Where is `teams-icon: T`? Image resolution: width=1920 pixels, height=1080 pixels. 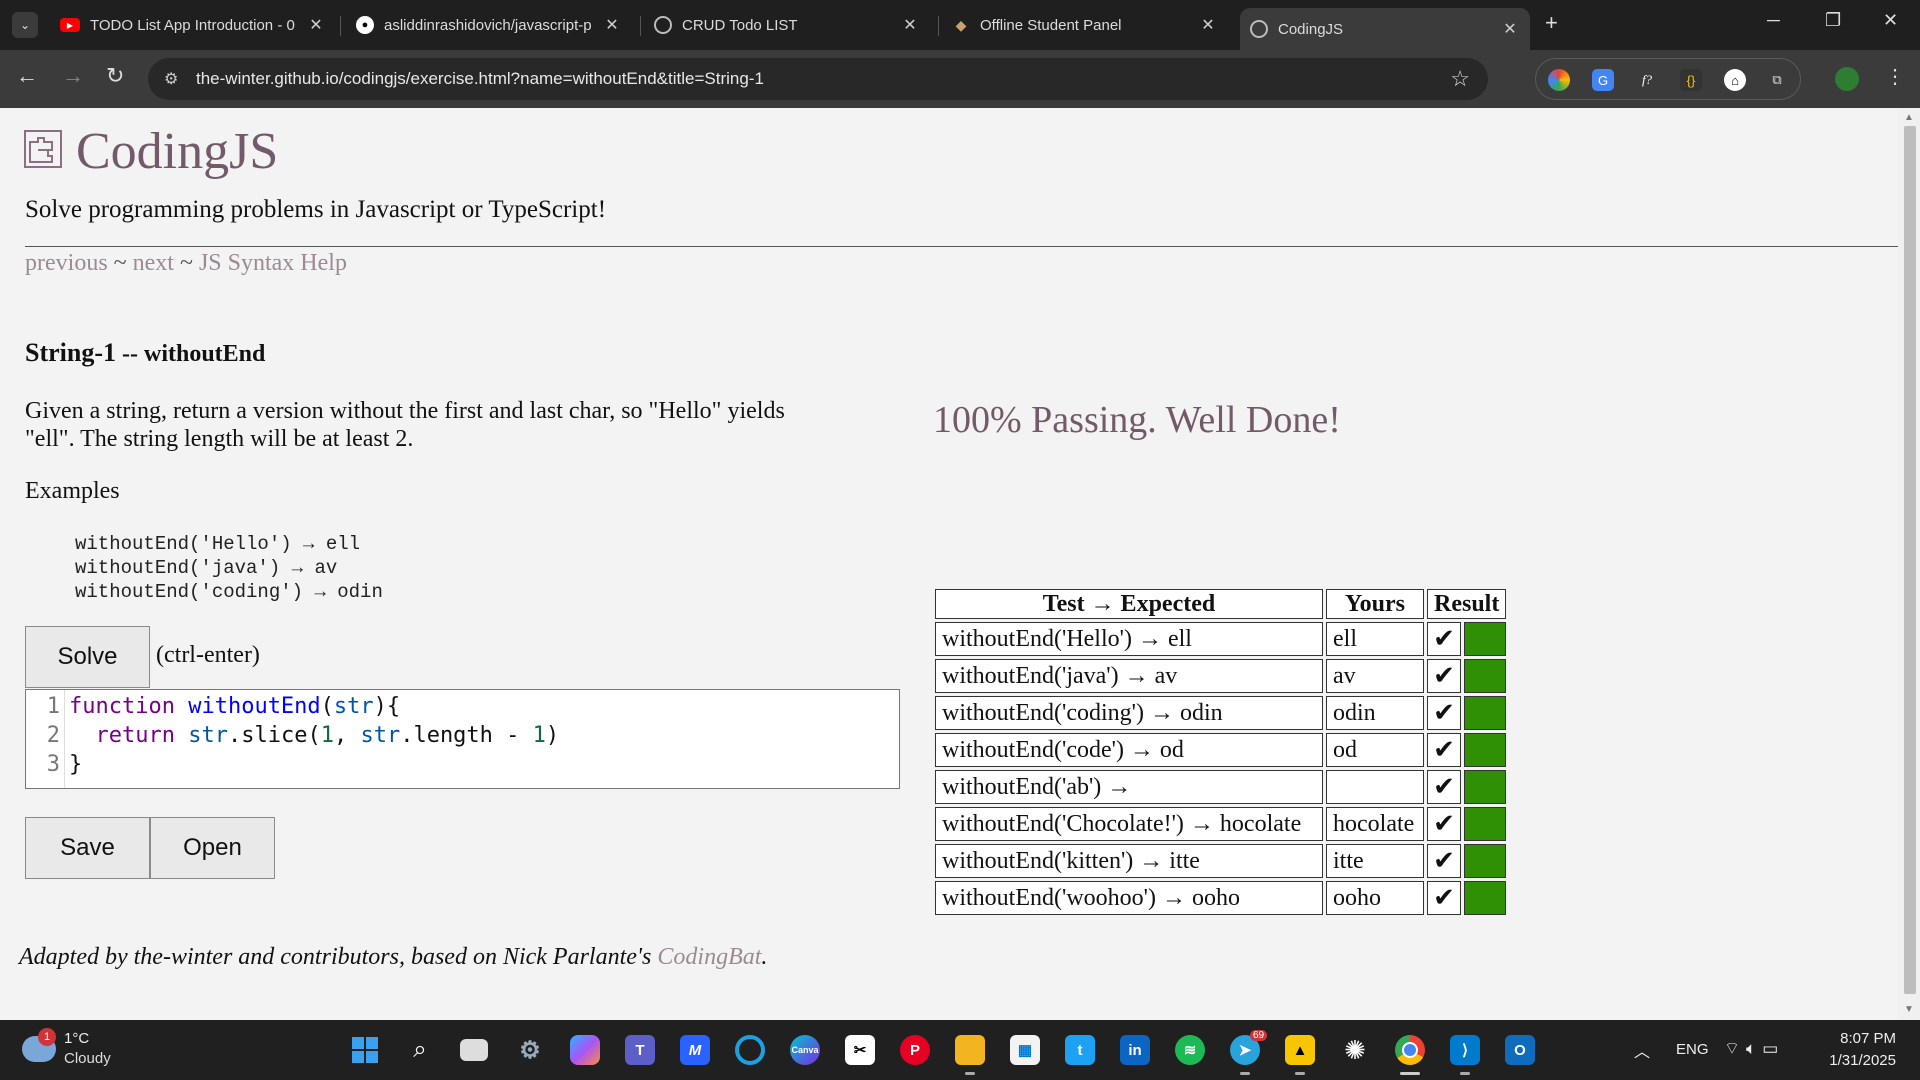 teams-icon: T is located at coordinates (640, 1050).